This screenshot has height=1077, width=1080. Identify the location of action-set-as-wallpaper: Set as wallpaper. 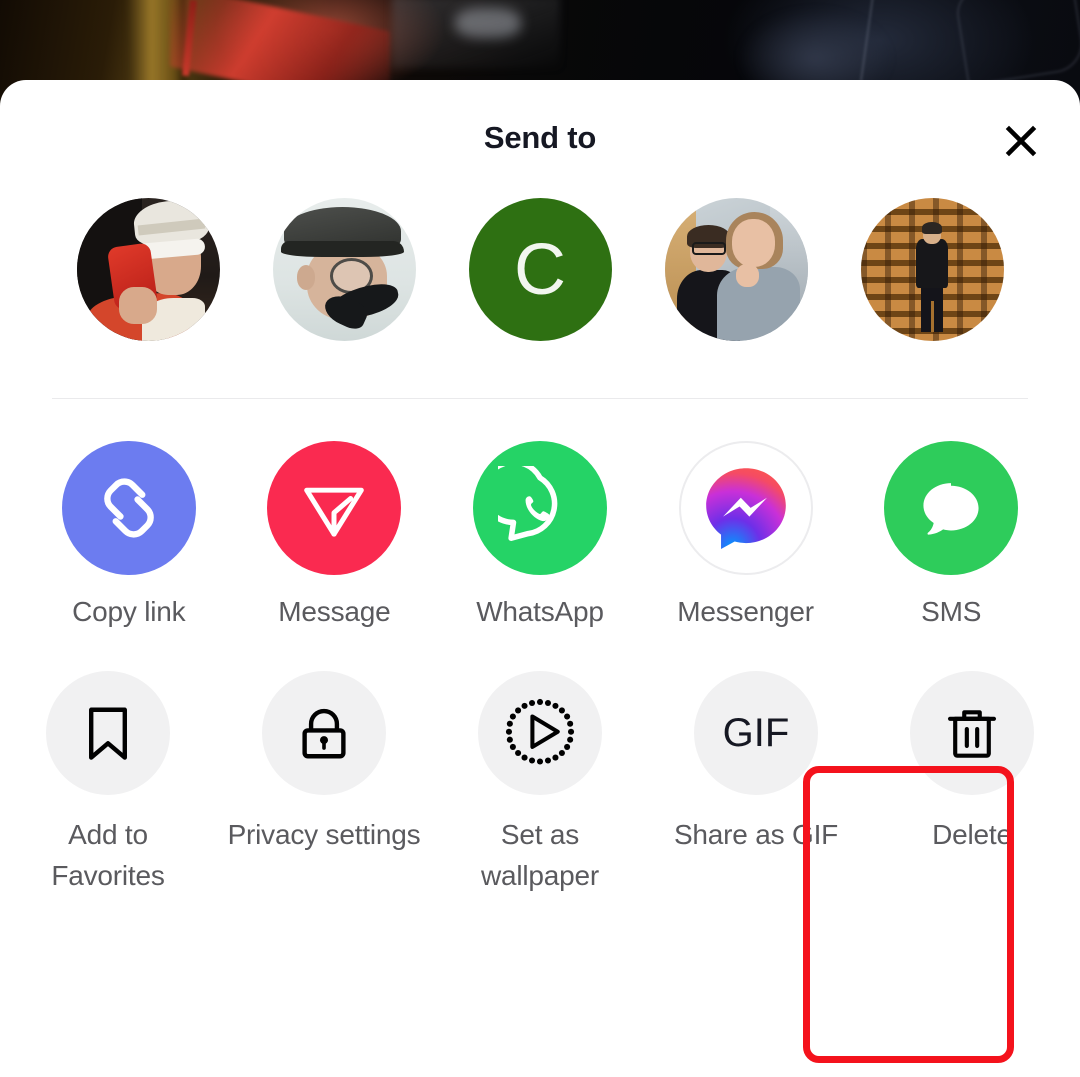
(540, 790).